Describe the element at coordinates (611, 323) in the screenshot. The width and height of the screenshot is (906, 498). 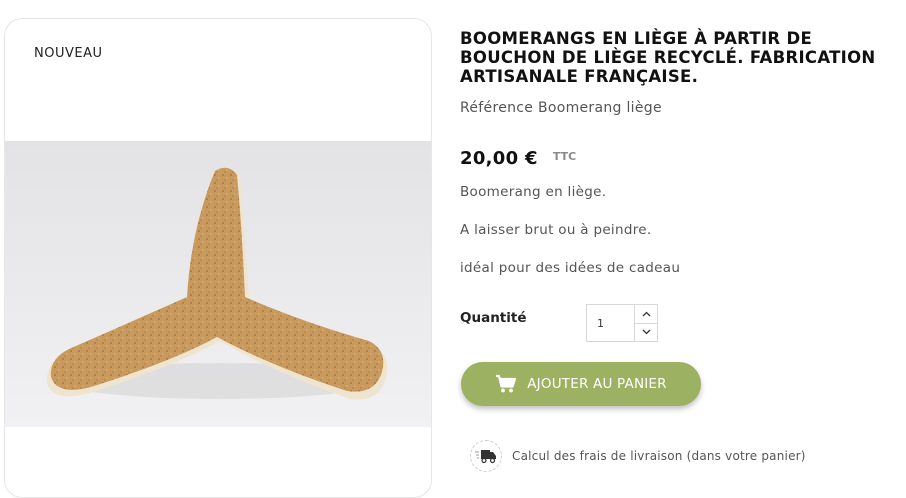
I see `quantity-input` at that location.